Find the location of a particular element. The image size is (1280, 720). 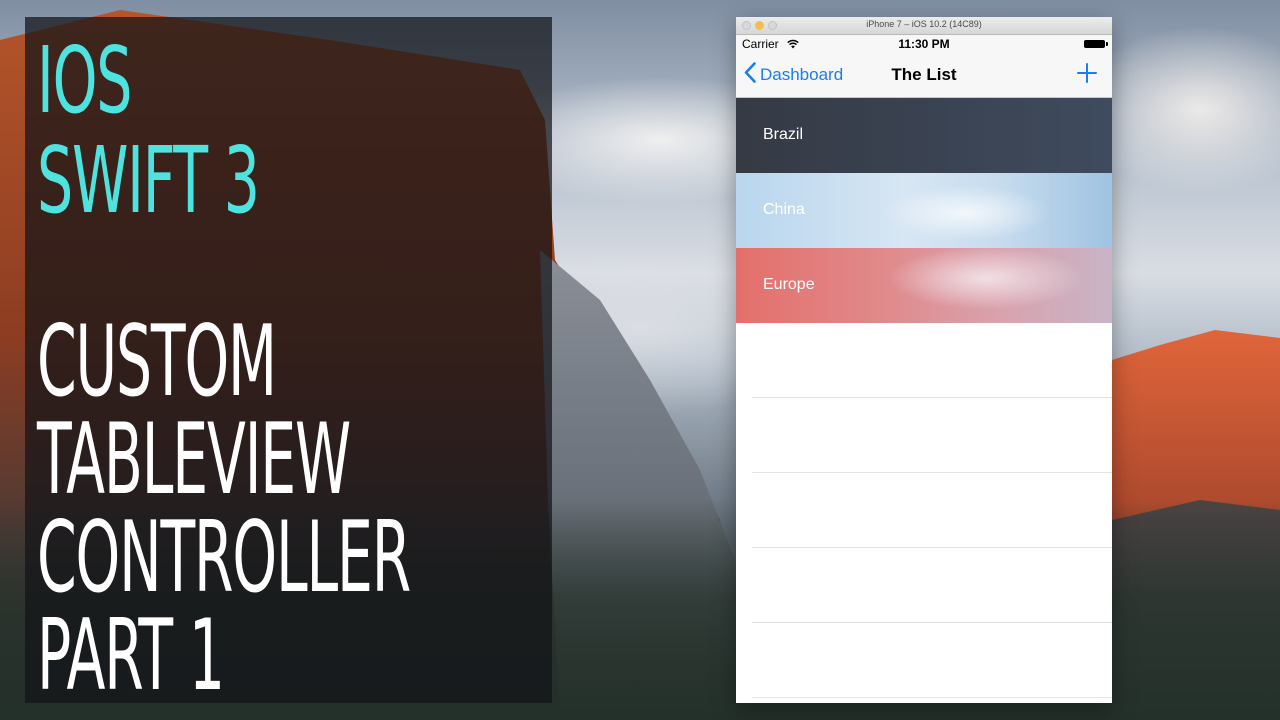

title-line-ios: IOS is located at coordinates (84, 80).